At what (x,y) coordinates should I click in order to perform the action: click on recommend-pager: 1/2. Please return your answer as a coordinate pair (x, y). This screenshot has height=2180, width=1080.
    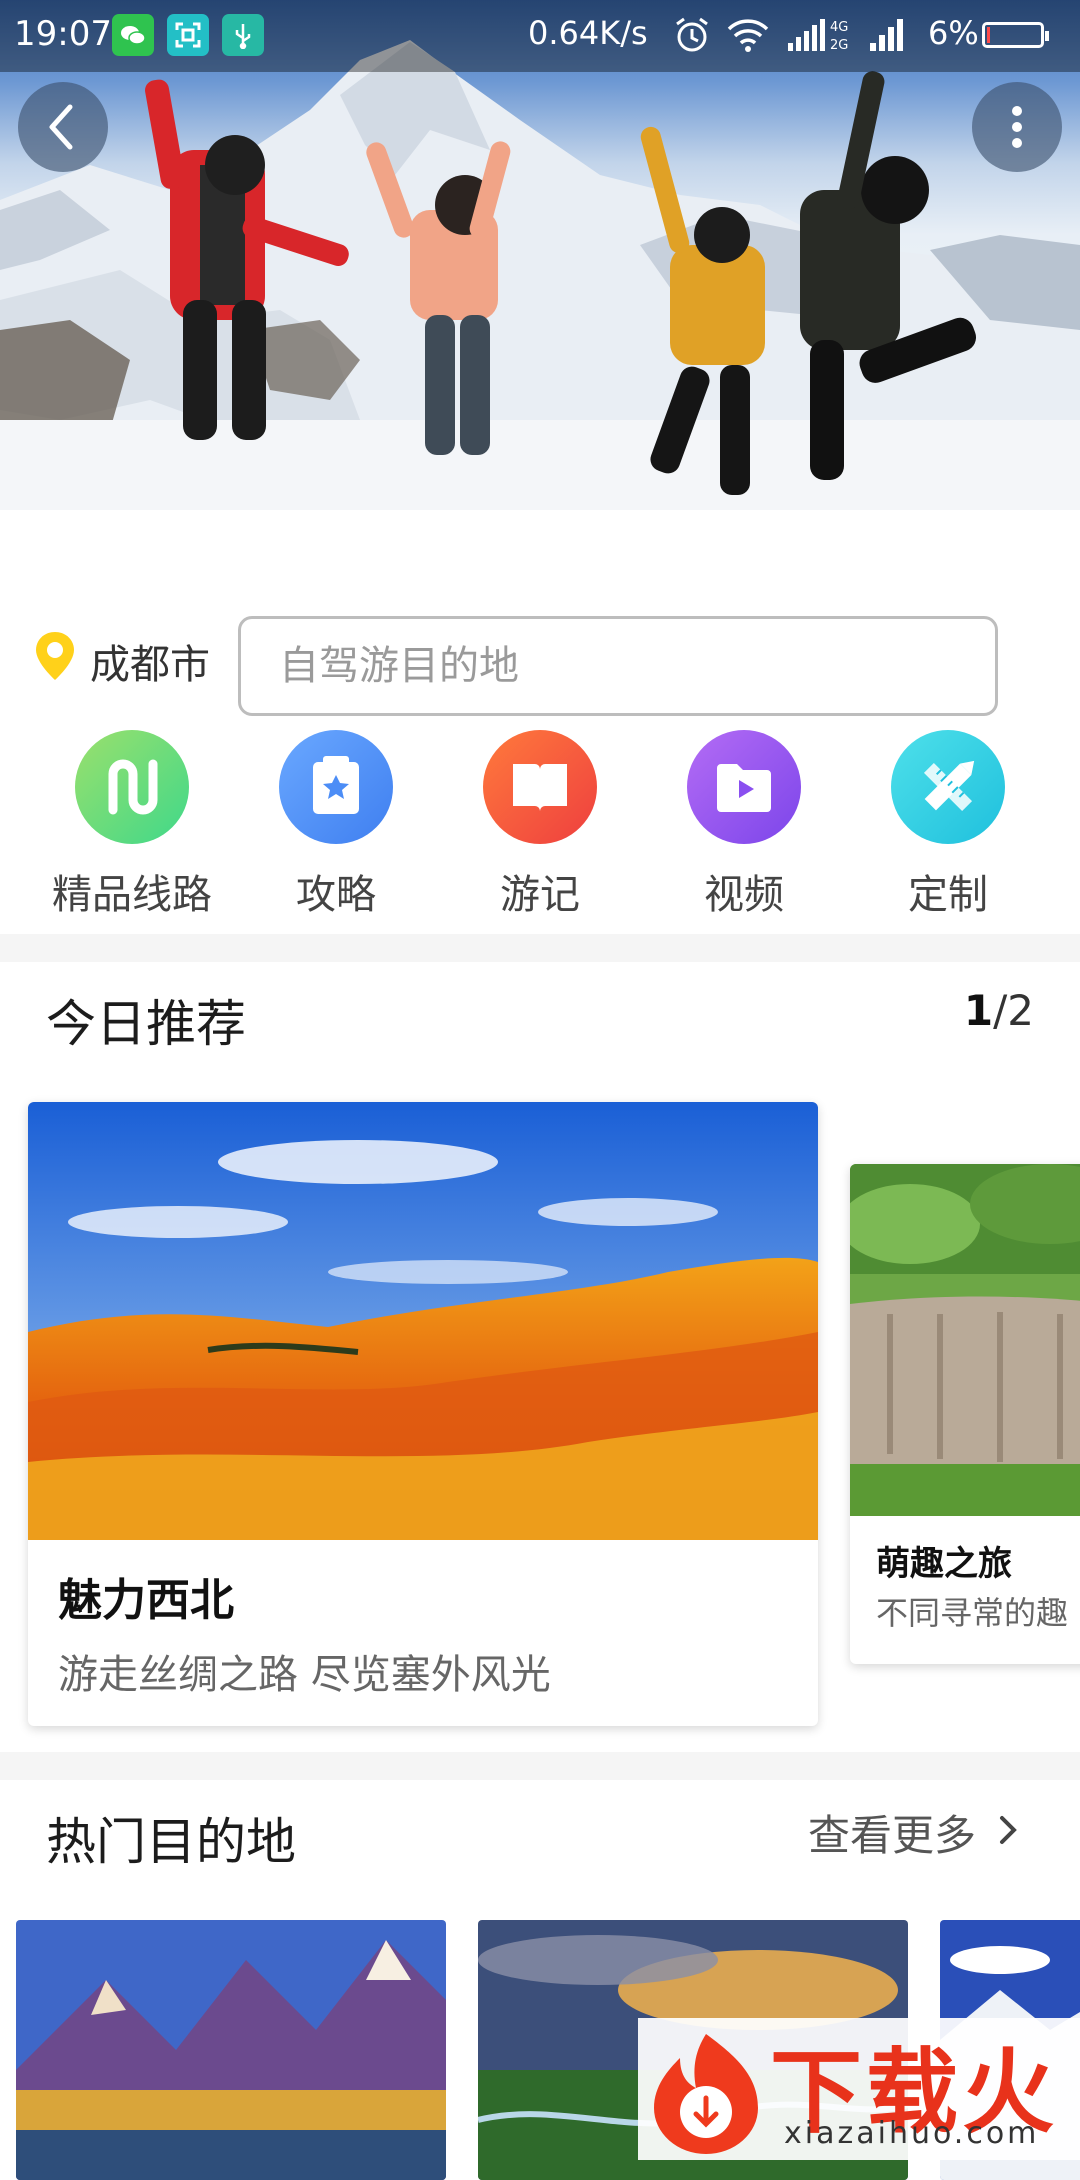
    Looking at the image, I should click on (999, 1010).